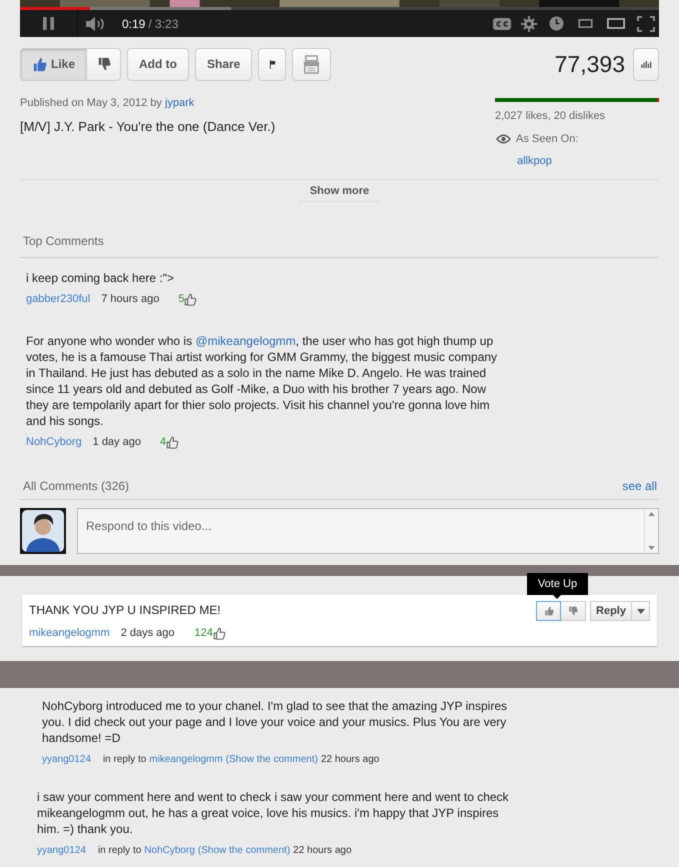 Image resolution: width=679 pixels, height=867 pixels. I want to click on flag-icon, so click(272, 64).